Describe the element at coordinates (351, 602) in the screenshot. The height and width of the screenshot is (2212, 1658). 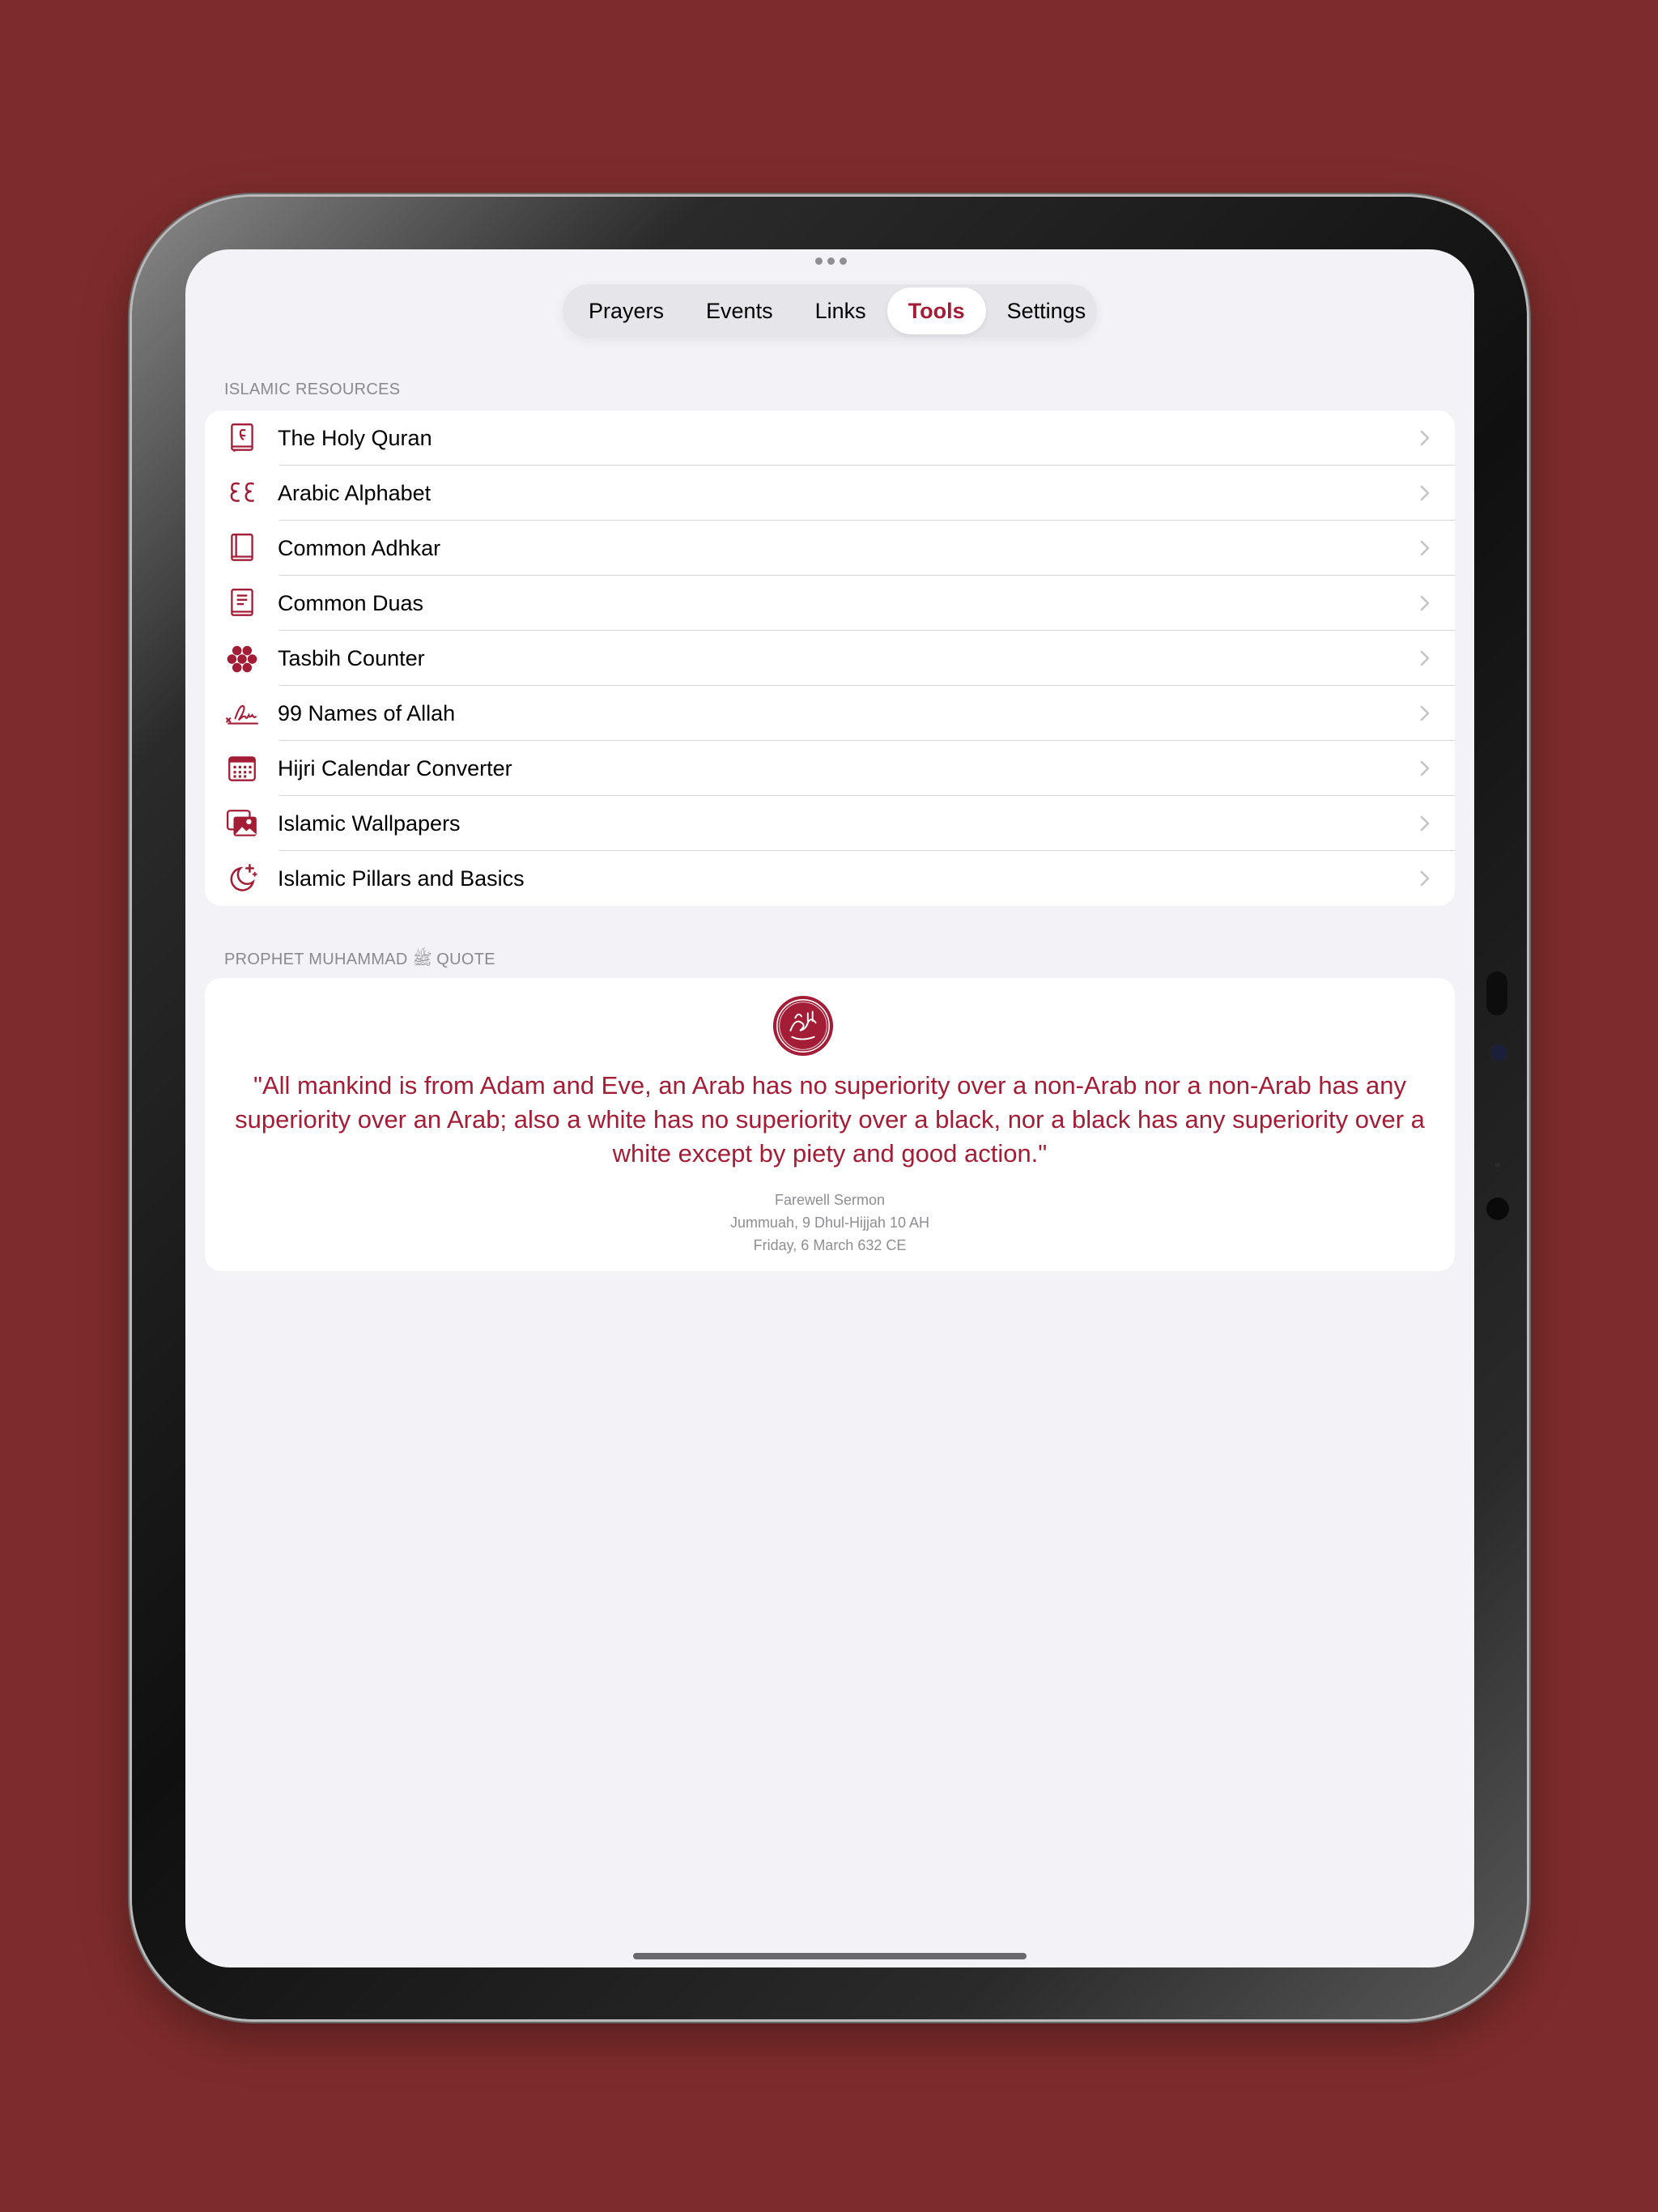
I see `list-item-label: Common Duas` at that location.